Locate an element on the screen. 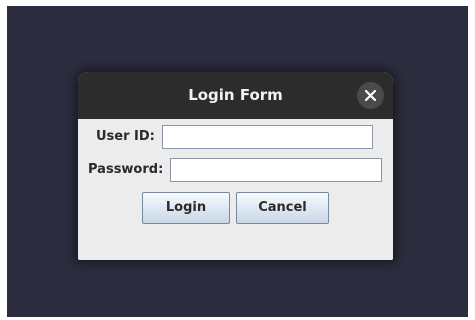 This screenshot has height=320, width=475. password-input is located at coordinates (276, 170).